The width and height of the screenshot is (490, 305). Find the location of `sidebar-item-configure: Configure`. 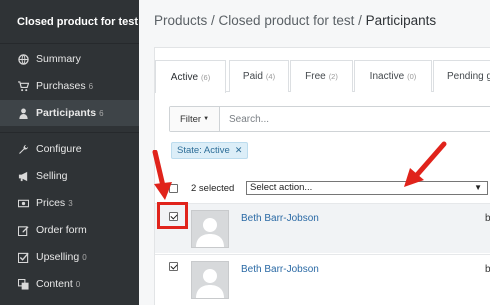

sidebar-item-configure: Configure is located at coordinates (69, 149).